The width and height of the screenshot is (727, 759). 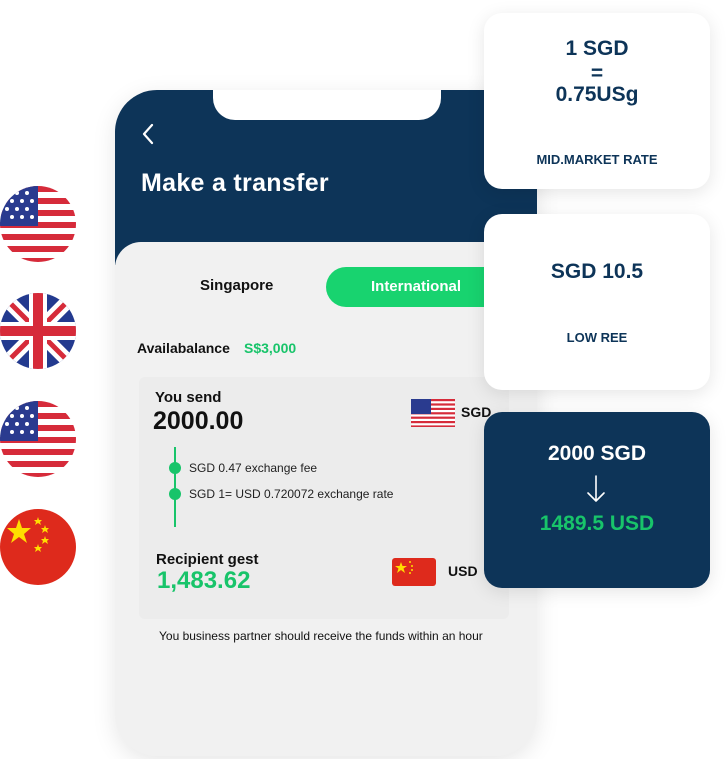 I want to click on send-amount-input: 2000.00, so click(x=198, y=421).